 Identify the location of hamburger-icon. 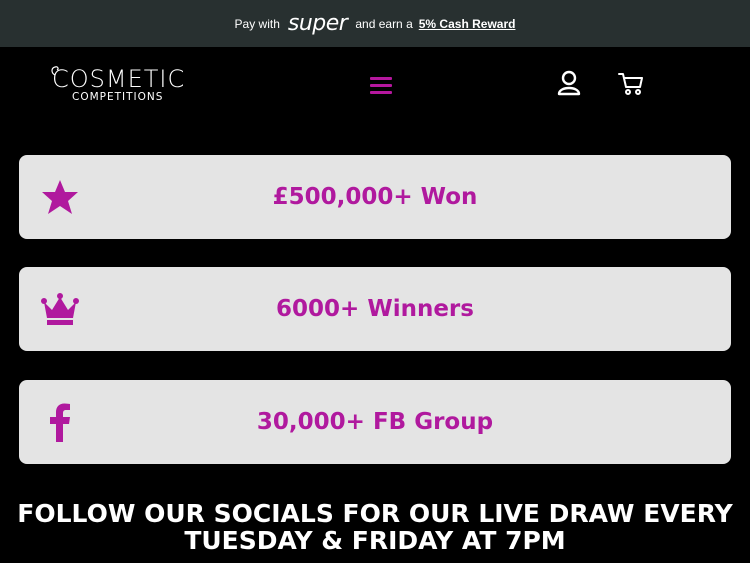
(381, 86).